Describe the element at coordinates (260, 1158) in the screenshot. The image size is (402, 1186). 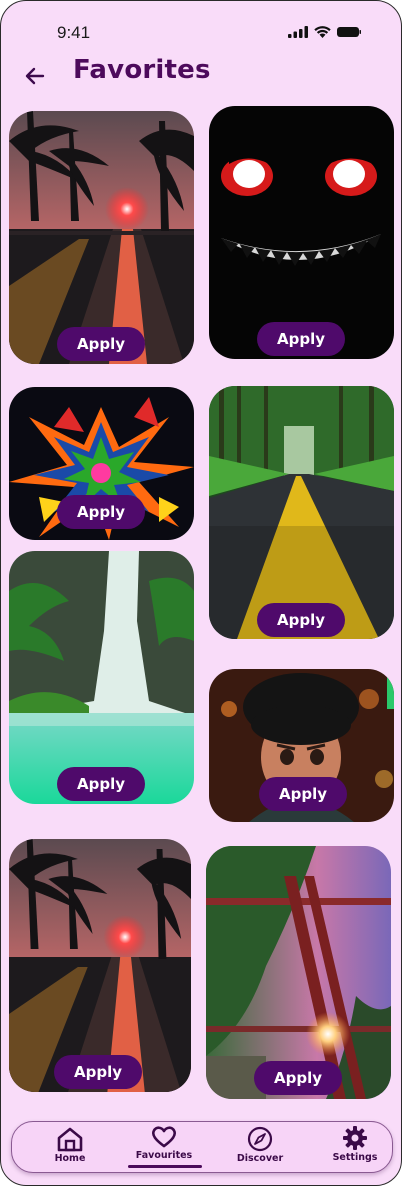
I see `nav-label-discover: Discover` at that location.